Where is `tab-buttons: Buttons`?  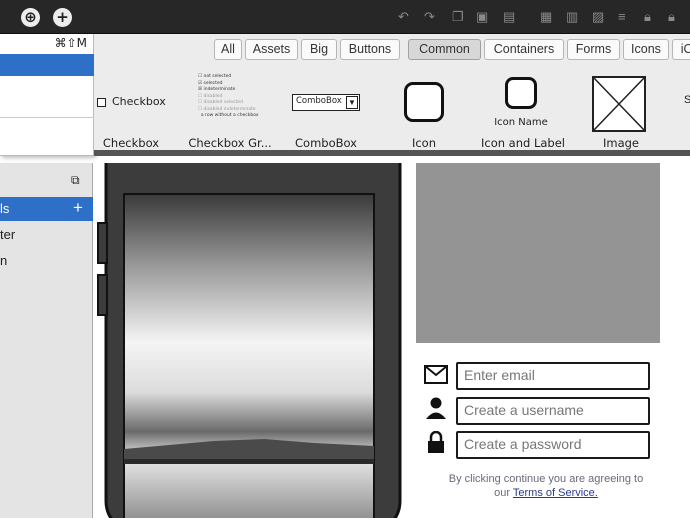
tab-buttons: Buttons is located at coordinates (370, 49).